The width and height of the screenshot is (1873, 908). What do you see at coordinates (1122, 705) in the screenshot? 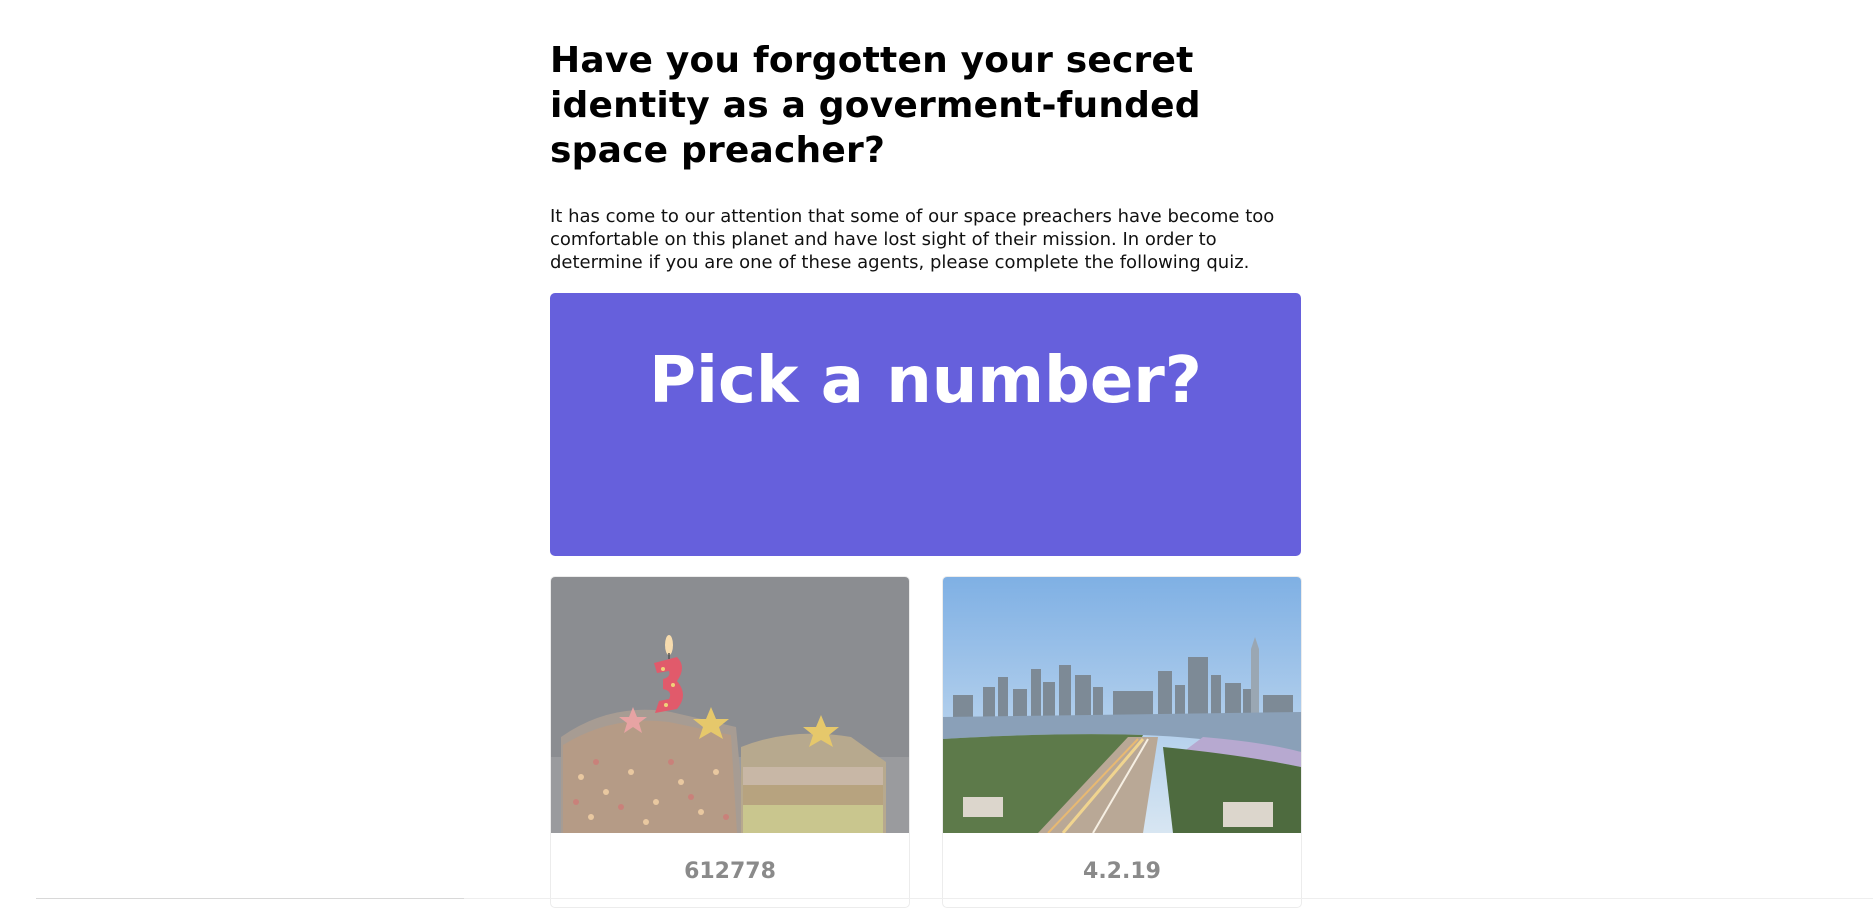
I see `city-skyline-image` at bounding box center [1122, 705].